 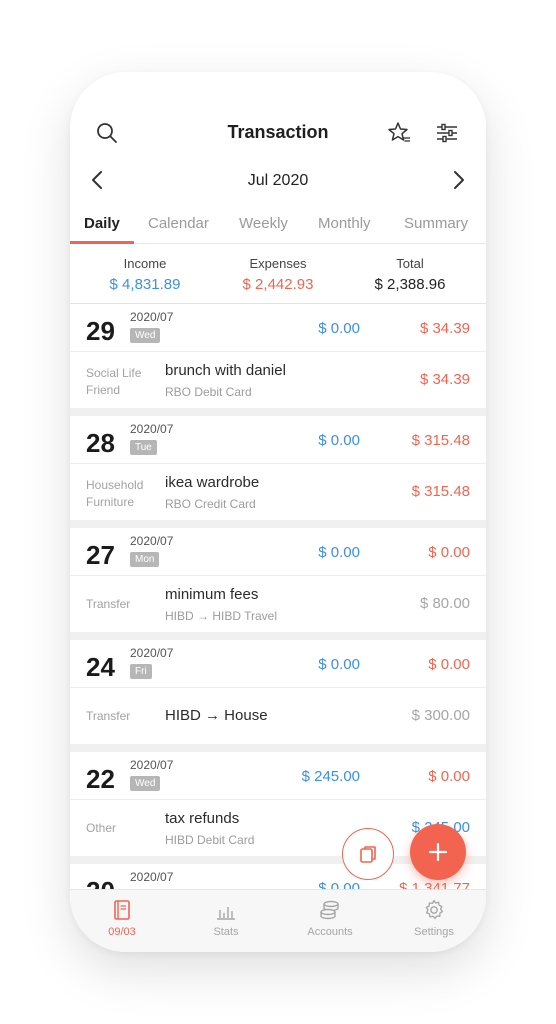 I want to click on coins-icon, so click(x=329, y=910).